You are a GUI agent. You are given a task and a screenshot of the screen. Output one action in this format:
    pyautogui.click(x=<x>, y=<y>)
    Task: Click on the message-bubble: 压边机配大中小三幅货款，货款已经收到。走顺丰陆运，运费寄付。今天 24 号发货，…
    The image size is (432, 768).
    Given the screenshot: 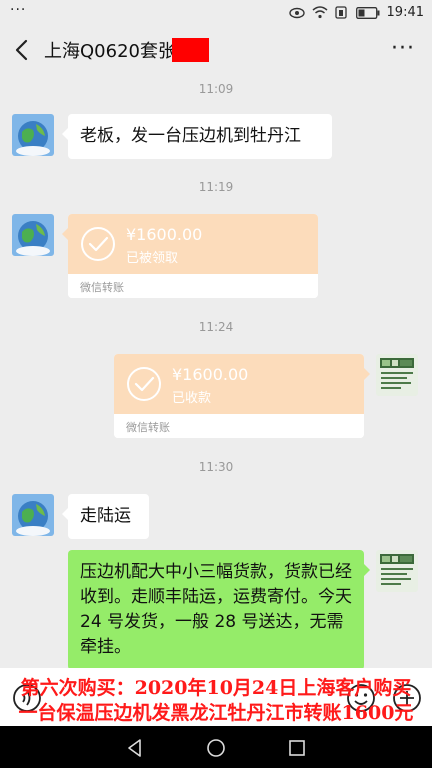 What is the action you would take?
    pyautogui.click(x=219, y=610)
    